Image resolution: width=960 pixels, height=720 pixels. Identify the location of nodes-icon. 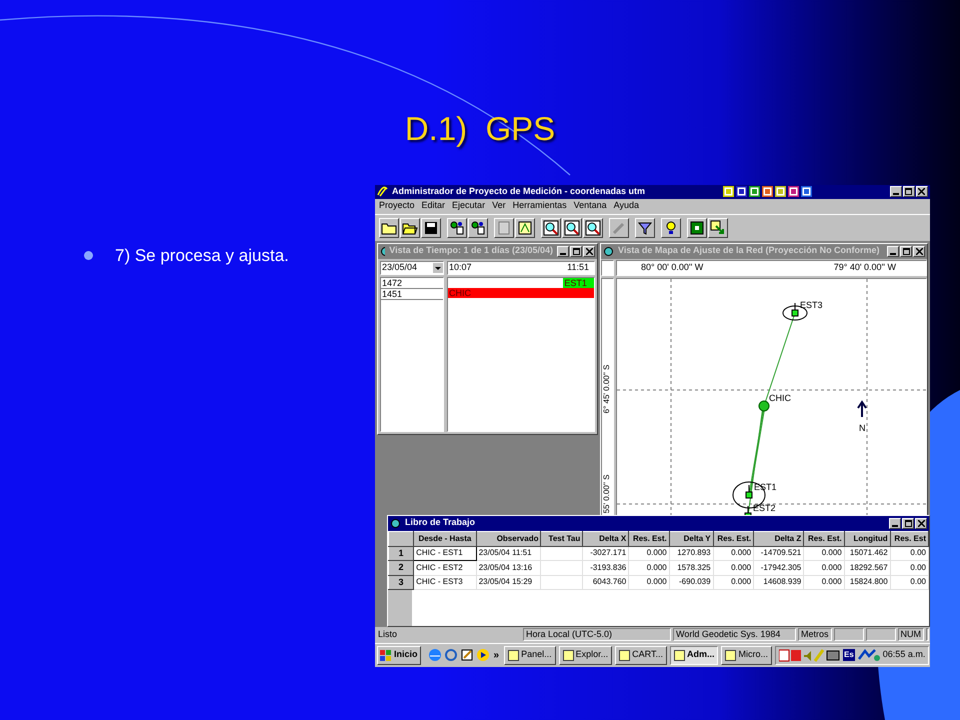
(478, 228).